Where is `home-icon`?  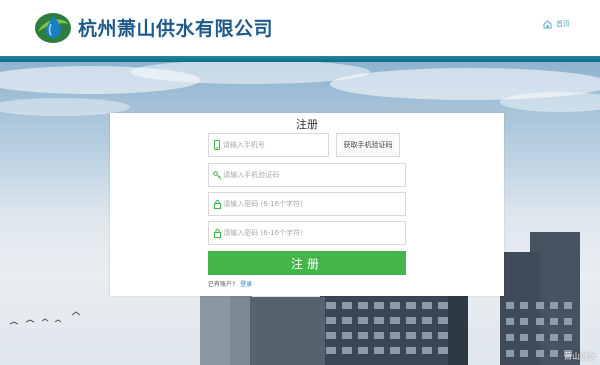
home-icon is located at coordinates (547, 23).